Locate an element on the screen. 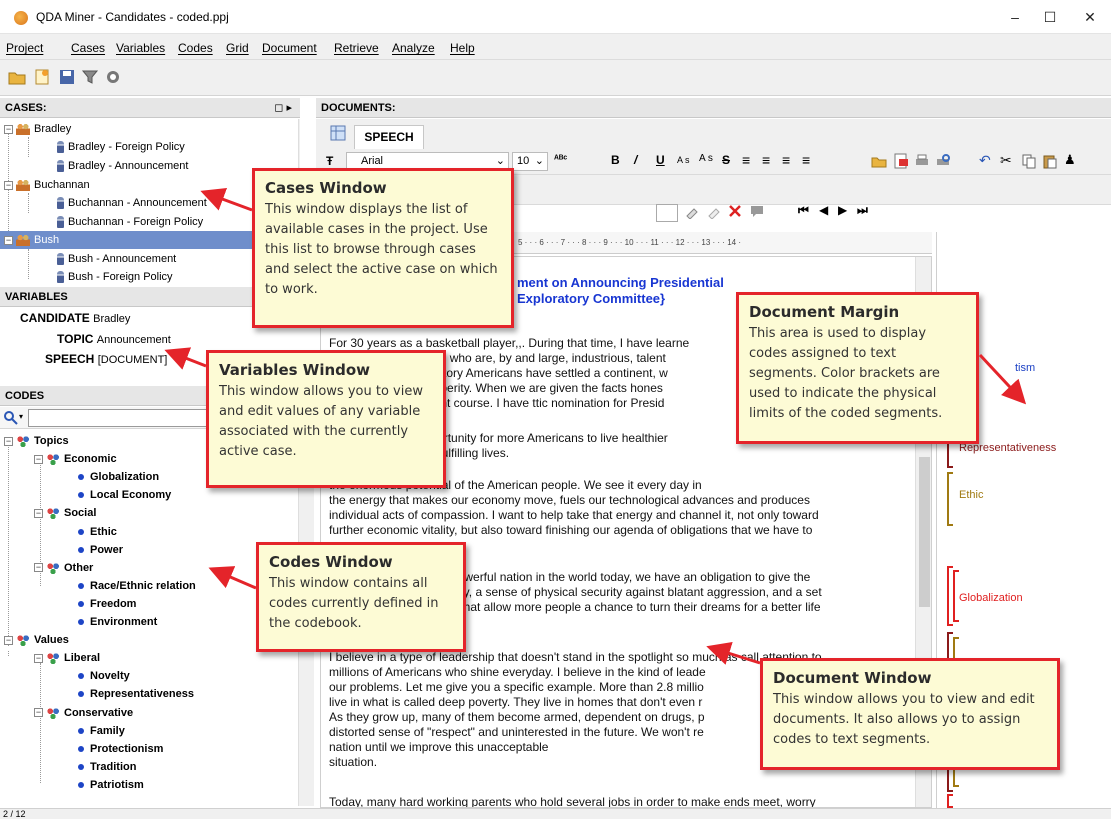  code-category-icon is located at coordinates (53, 567).